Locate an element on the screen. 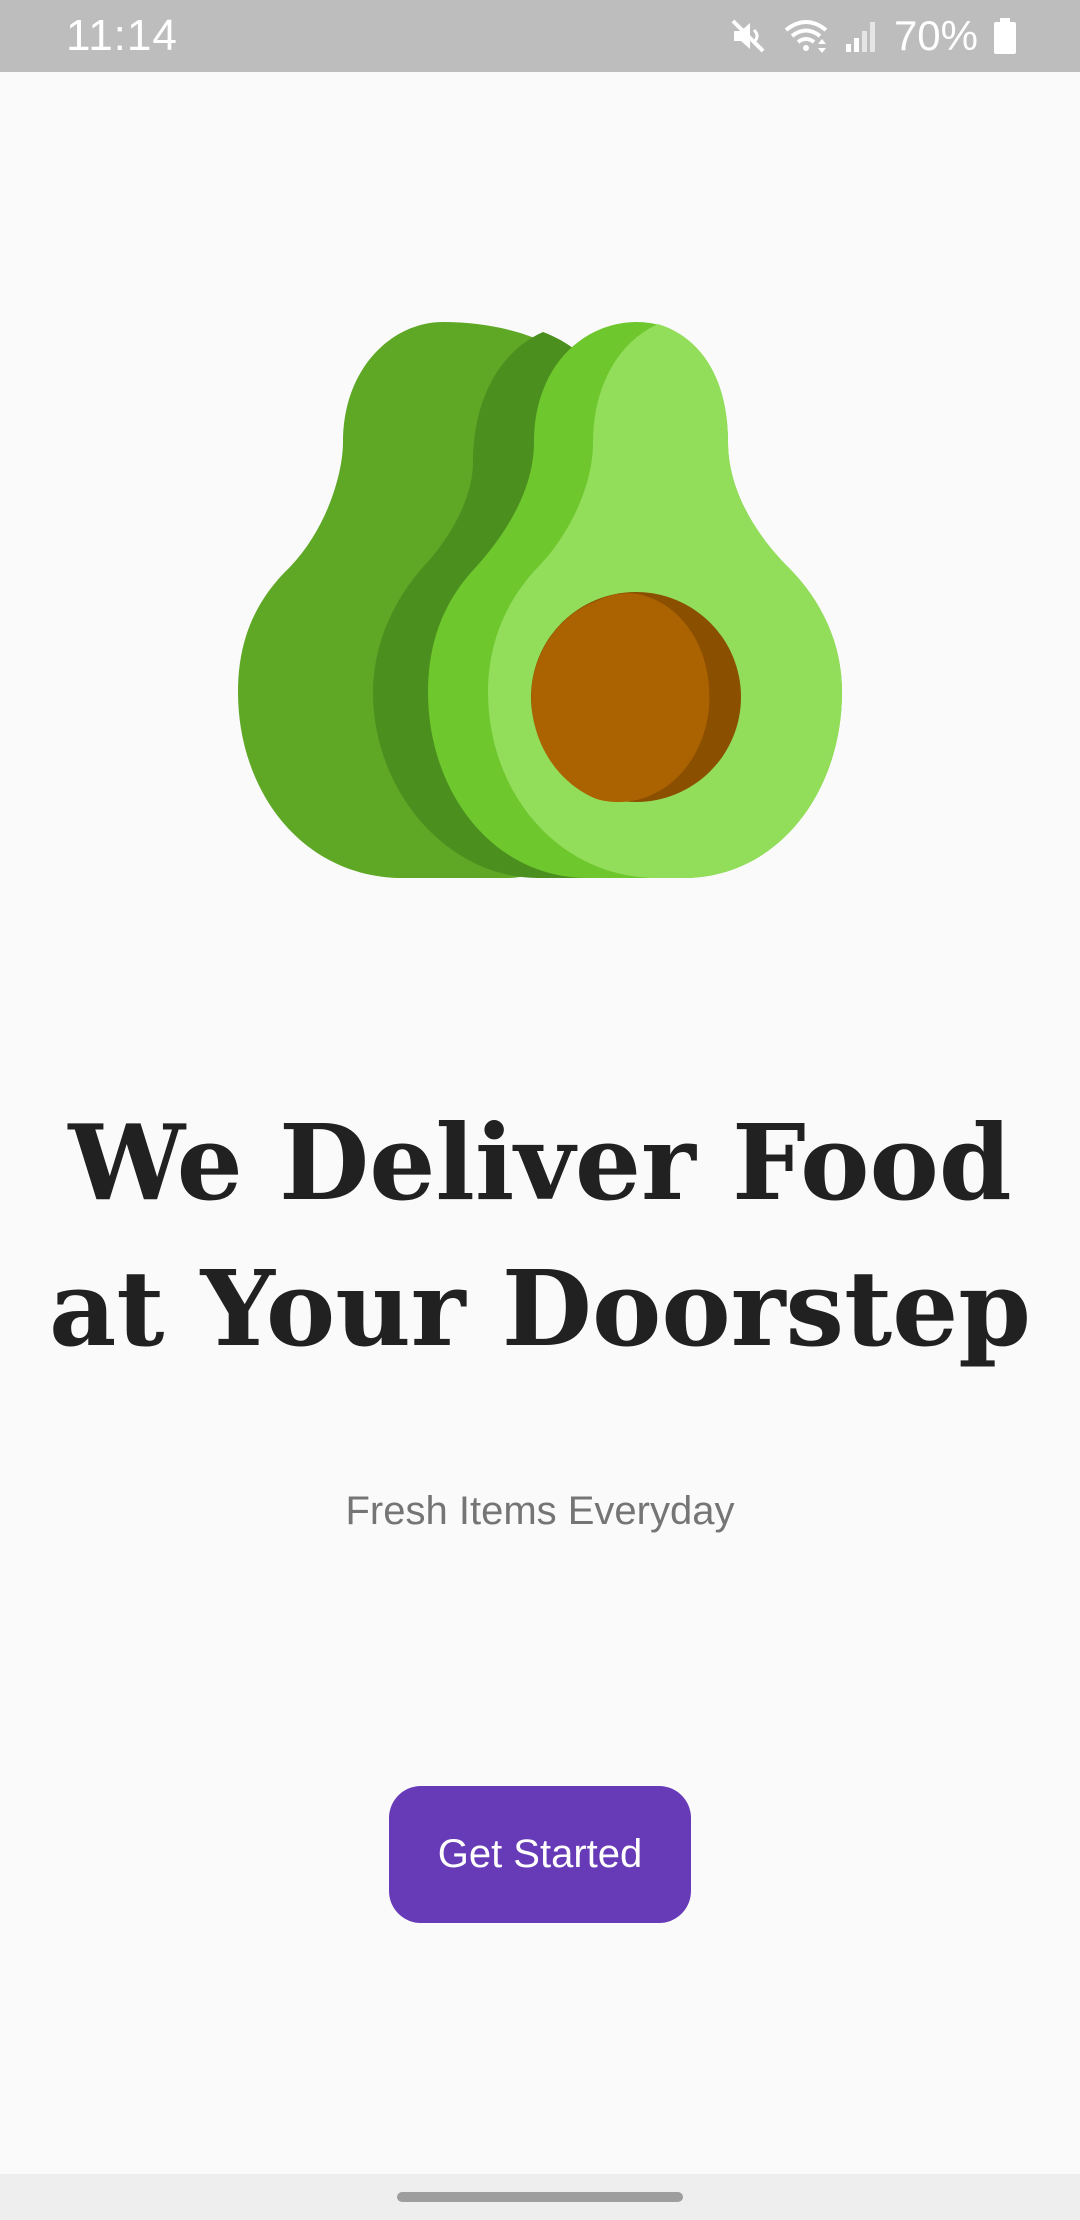  get-started-button: Get Started is located at coordinates (540, 1854).